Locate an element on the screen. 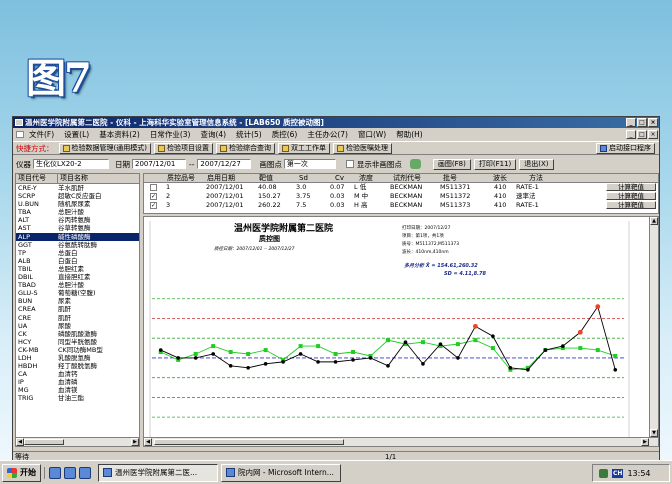  network-icon is located at coordinates (603, 473).